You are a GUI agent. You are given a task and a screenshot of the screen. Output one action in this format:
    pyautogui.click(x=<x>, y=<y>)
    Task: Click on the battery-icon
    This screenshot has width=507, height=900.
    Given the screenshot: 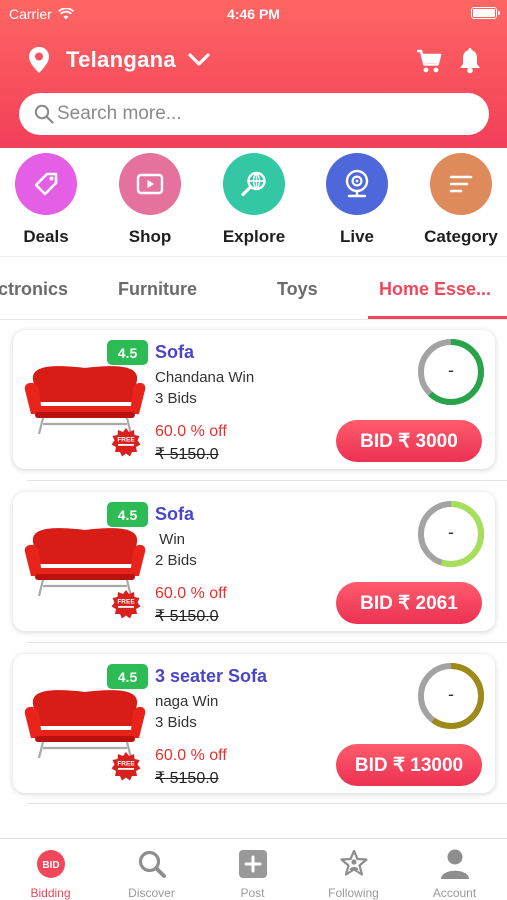 What is the action you would take?
    pyautogui.click(x=485, y=13)
    